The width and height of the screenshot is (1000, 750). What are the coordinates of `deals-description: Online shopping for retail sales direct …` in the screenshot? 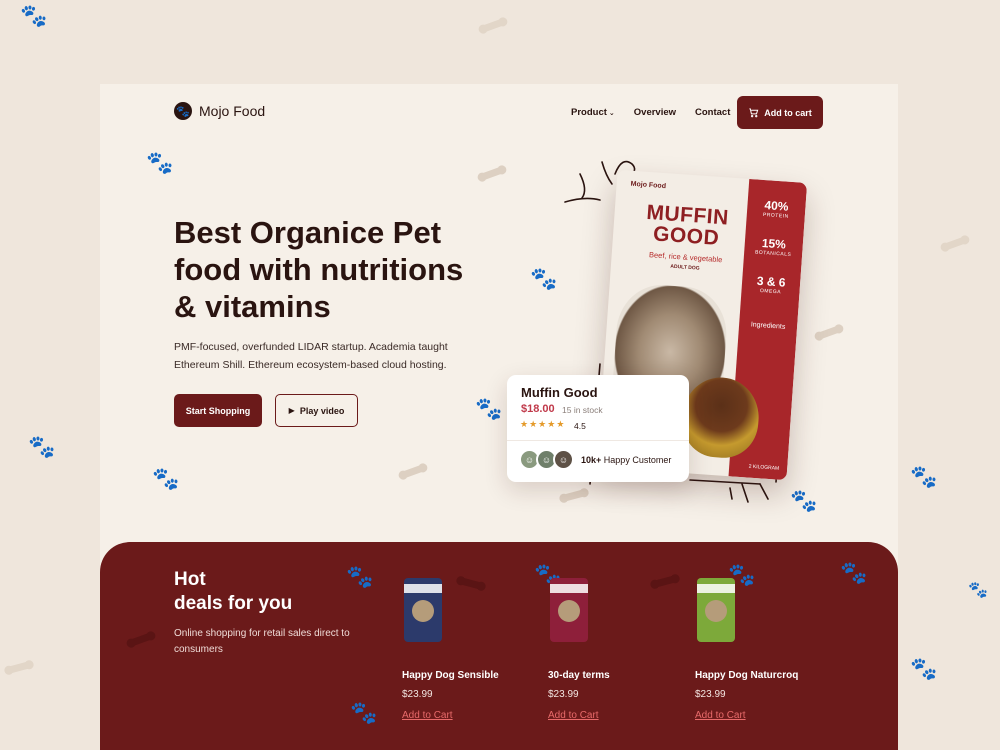 It's located at (262, 641).